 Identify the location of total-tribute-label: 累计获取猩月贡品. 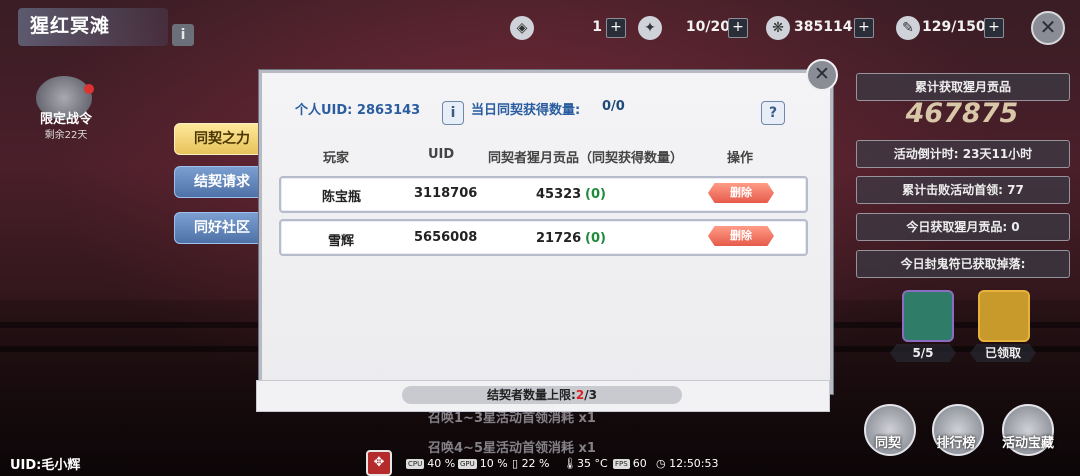
(963, 87).